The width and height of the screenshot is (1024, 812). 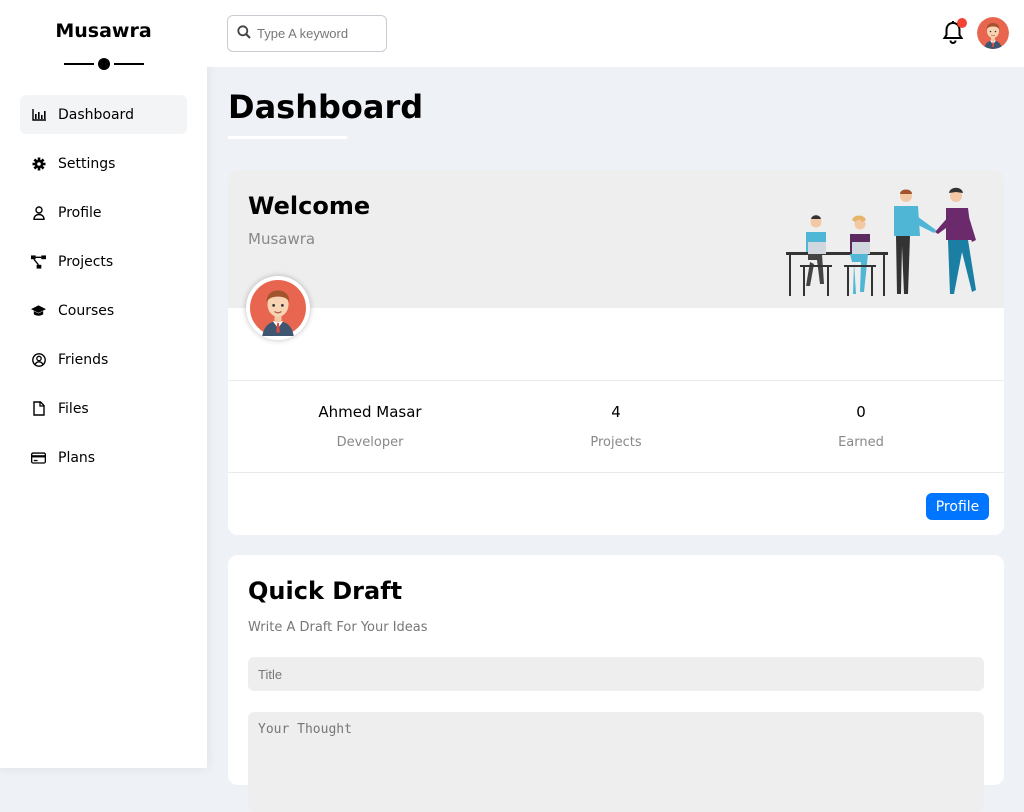 What do you see at coordinates (615, 33) in the screenshot?
I see `top-bar` at bounding box center [615, 33].